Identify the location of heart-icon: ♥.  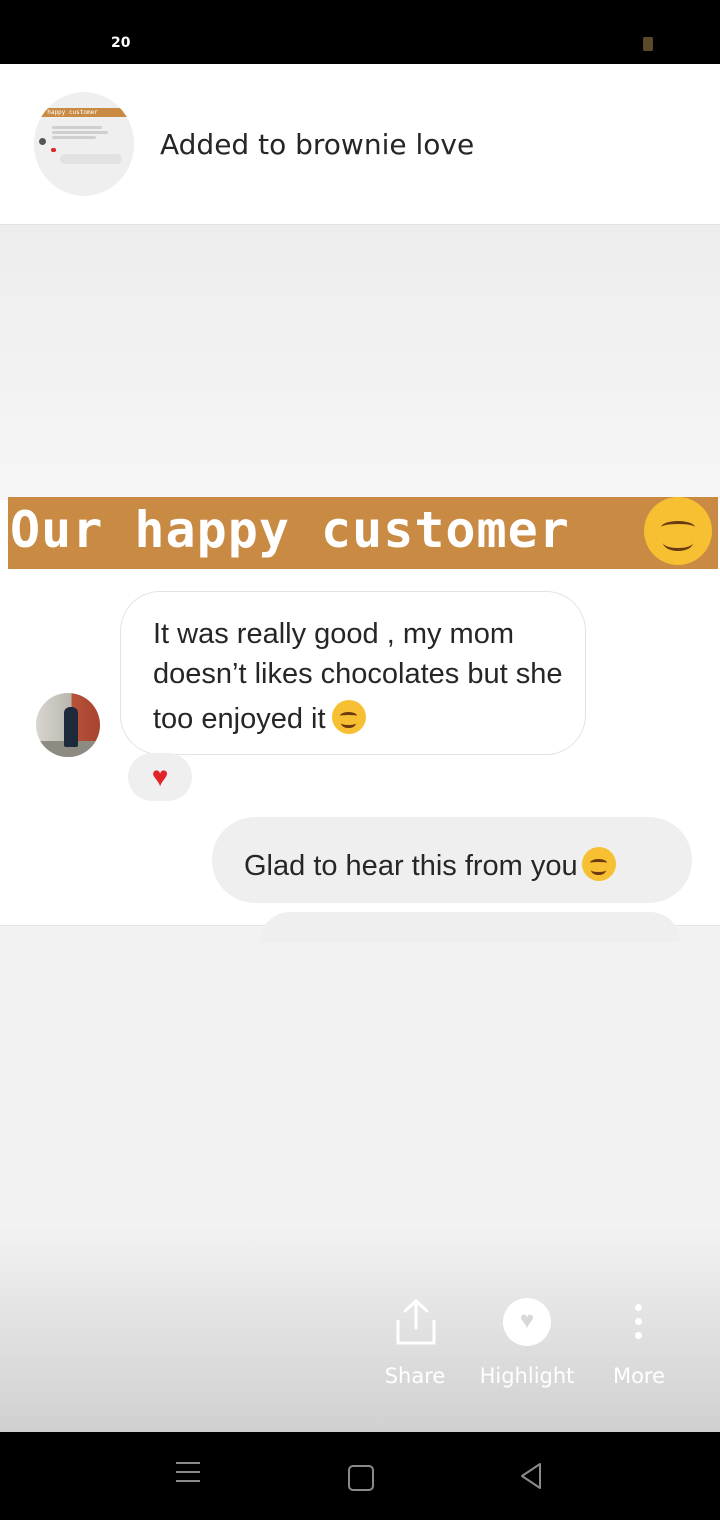
(527, 1322).